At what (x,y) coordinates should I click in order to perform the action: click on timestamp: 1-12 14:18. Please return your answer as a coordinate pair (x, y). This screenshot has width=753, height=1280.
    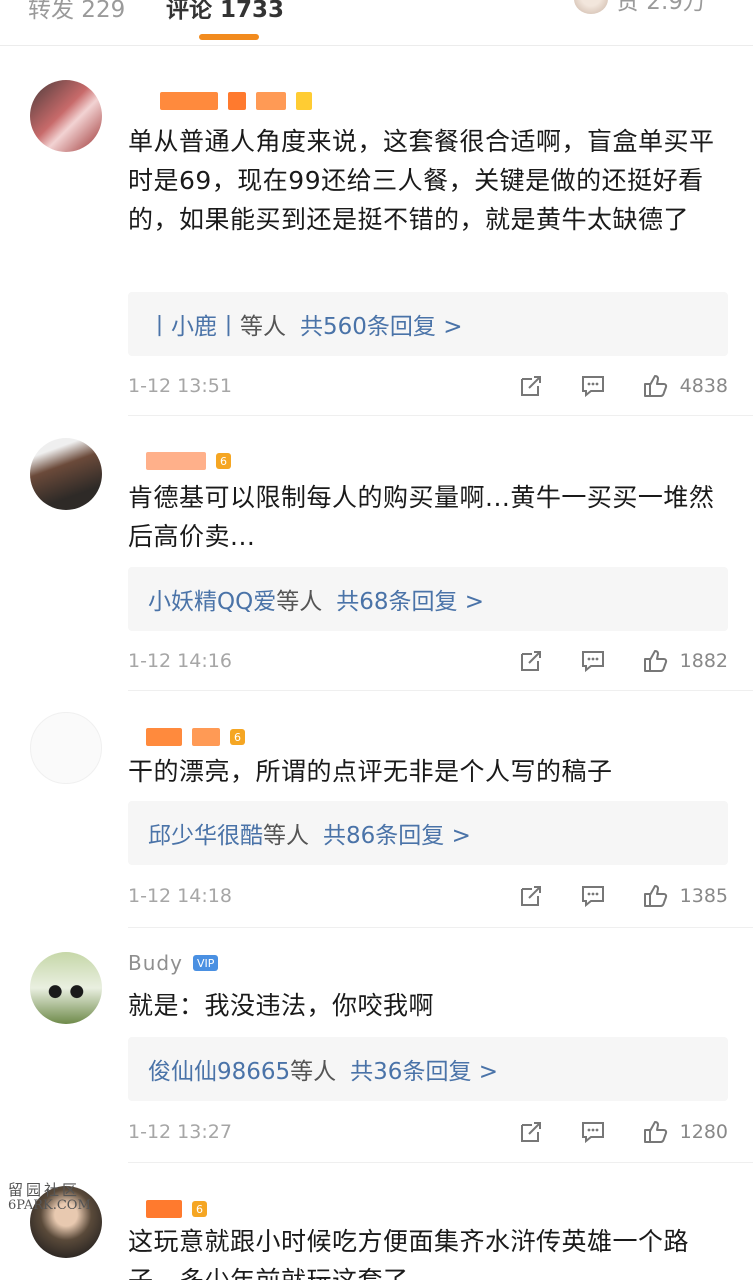
    Looking at the image, I should click on (180, 896).